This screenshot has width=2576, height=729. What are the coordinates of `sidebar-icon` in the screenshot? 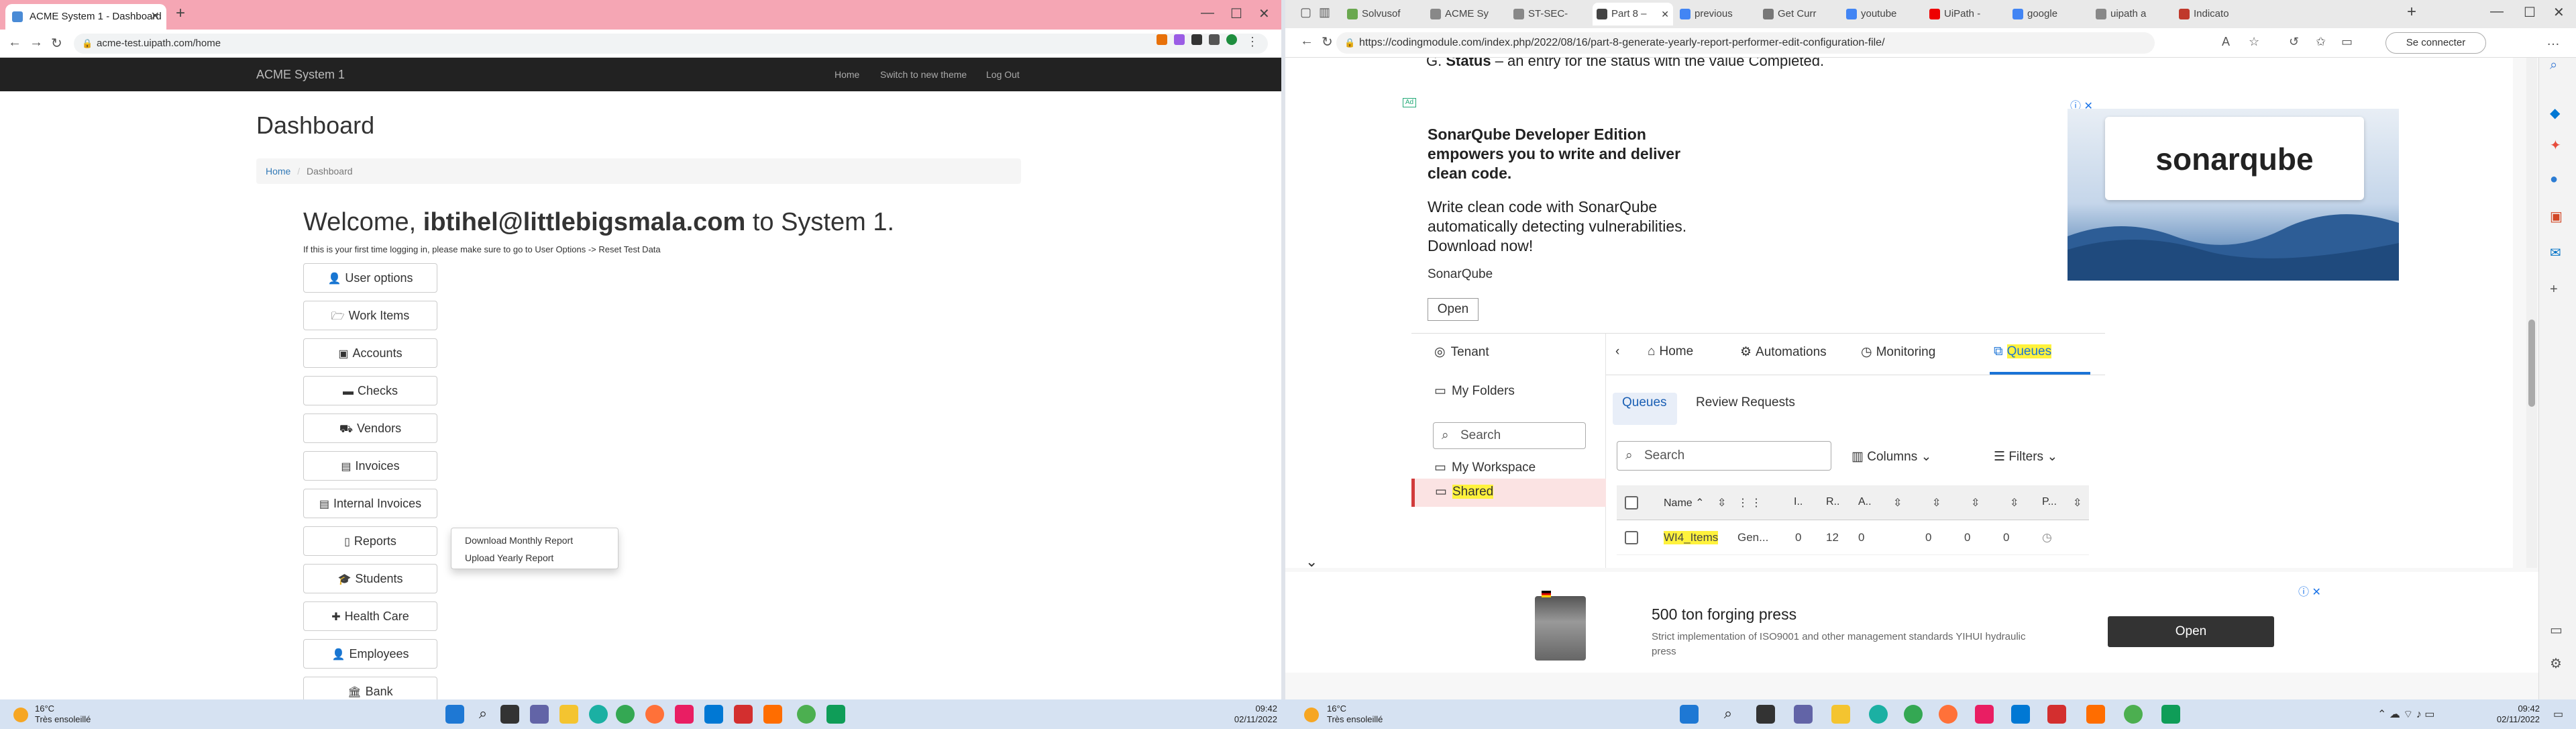 It's located at (1214, 40).